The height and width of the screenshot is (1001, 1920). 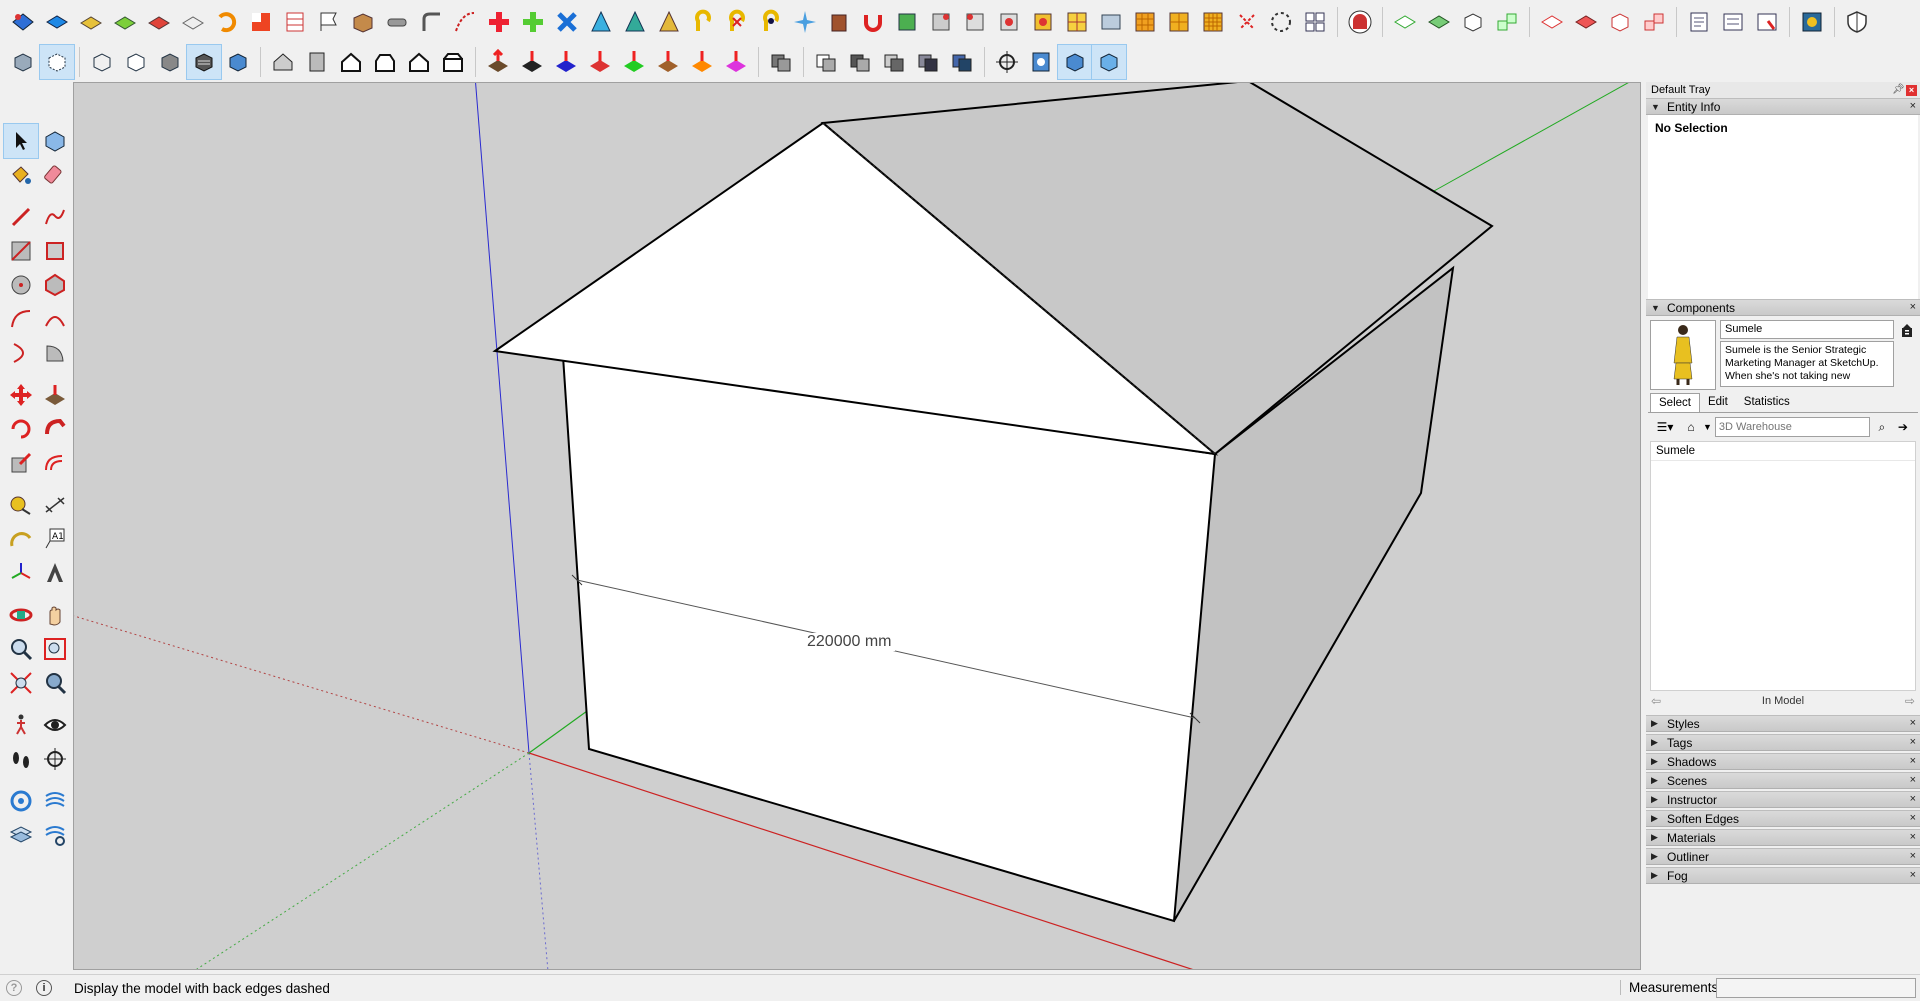 What do you see at coordinates (55, 319) in the screenshot?
I see `two-point-arc-icon` at bounding box center [55, 319].